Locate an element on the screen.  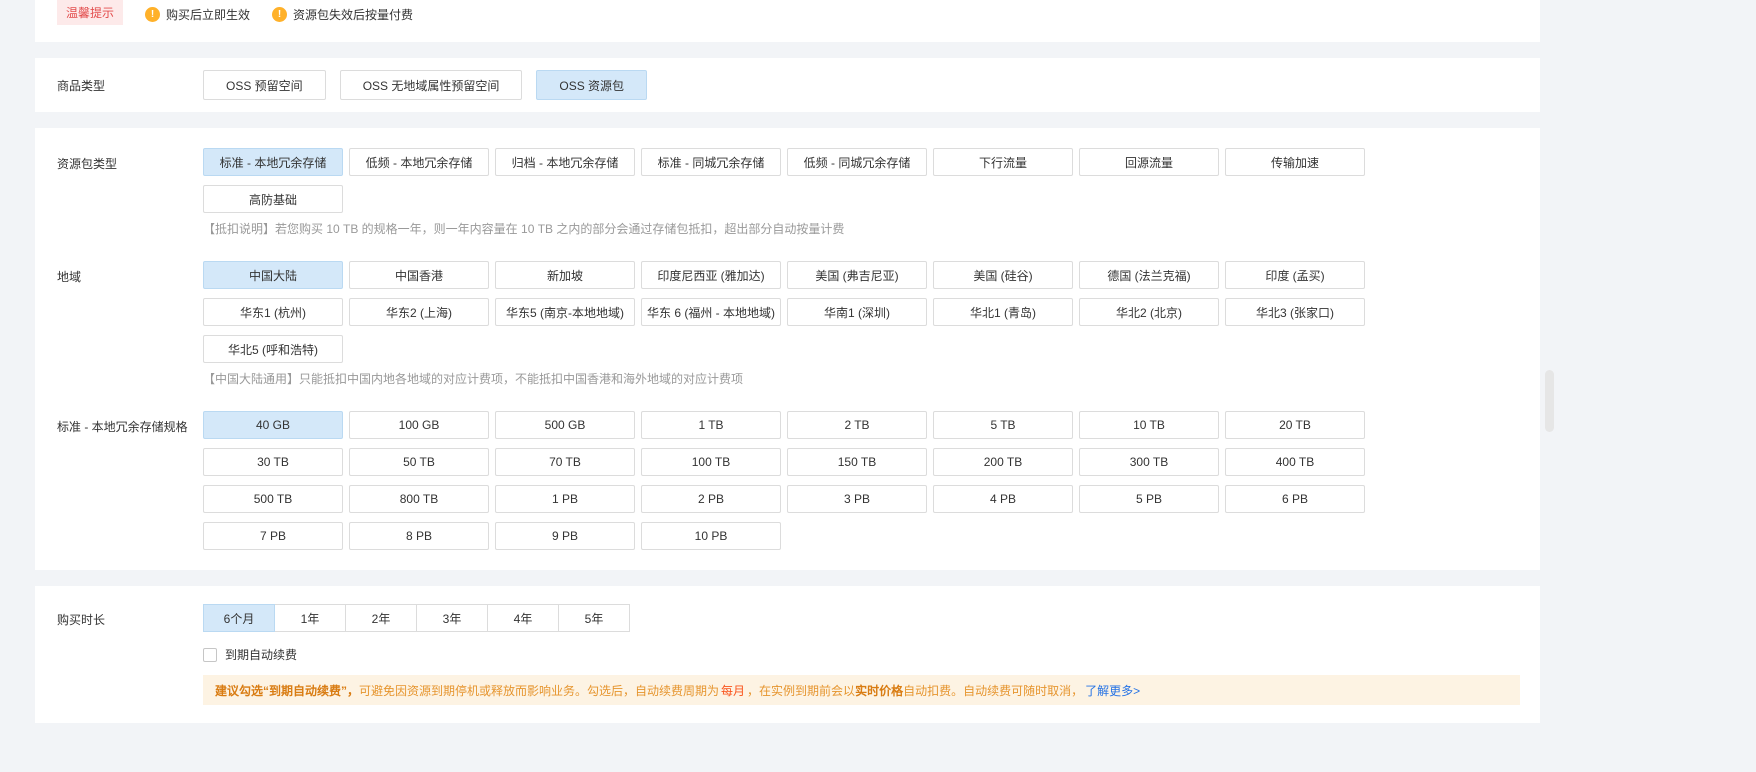
duration-label: 购买时长 is located at coordinates (81, 620).